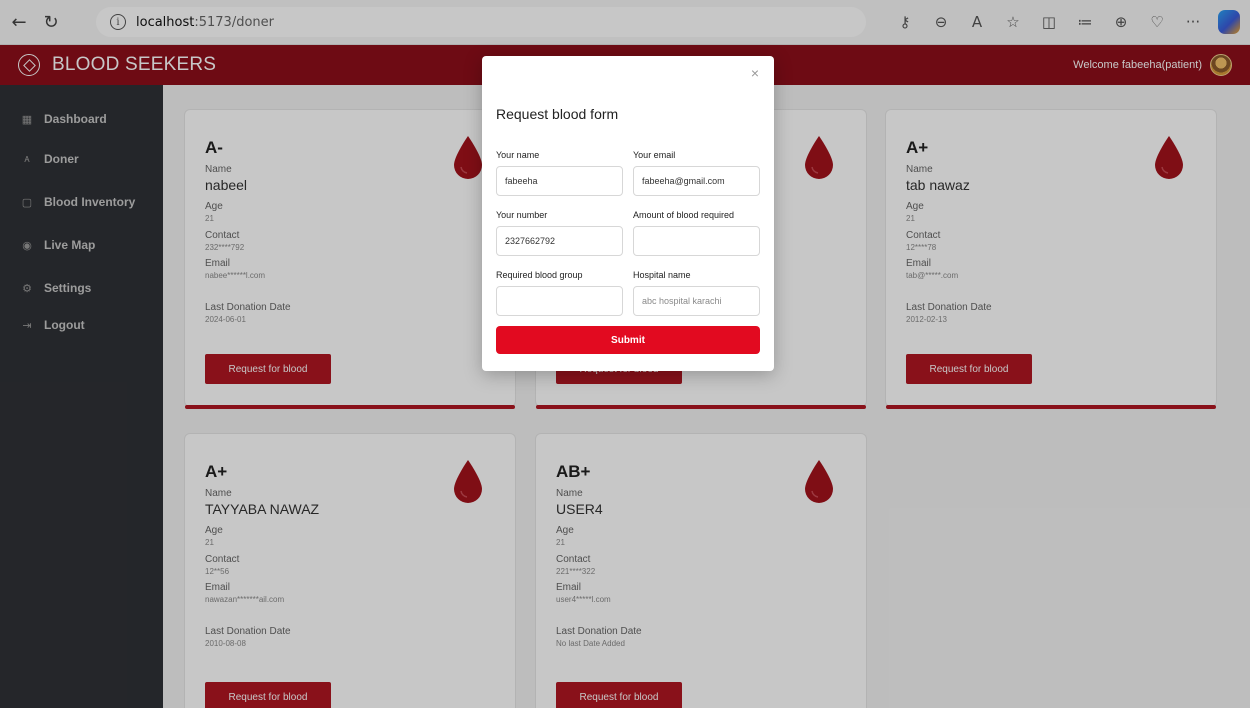  I want to click on name-field, so click(559, 181).